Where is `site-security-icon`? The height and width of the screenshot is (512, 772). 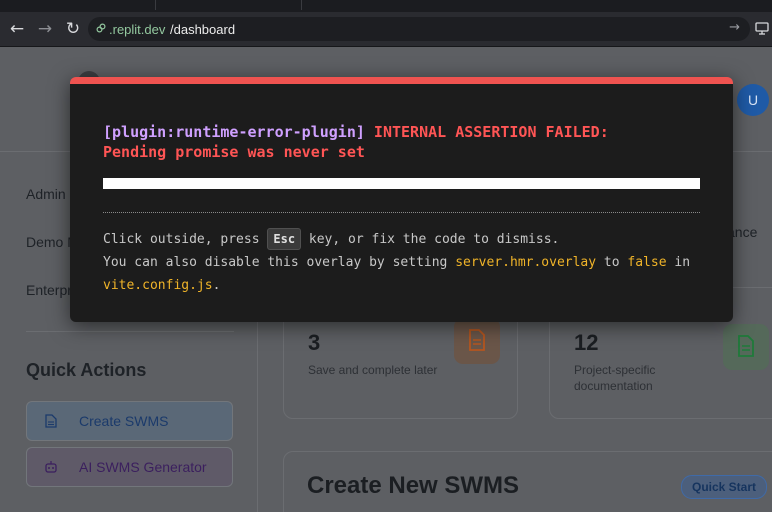 site-security-icon is located at coordinates (101, 28).